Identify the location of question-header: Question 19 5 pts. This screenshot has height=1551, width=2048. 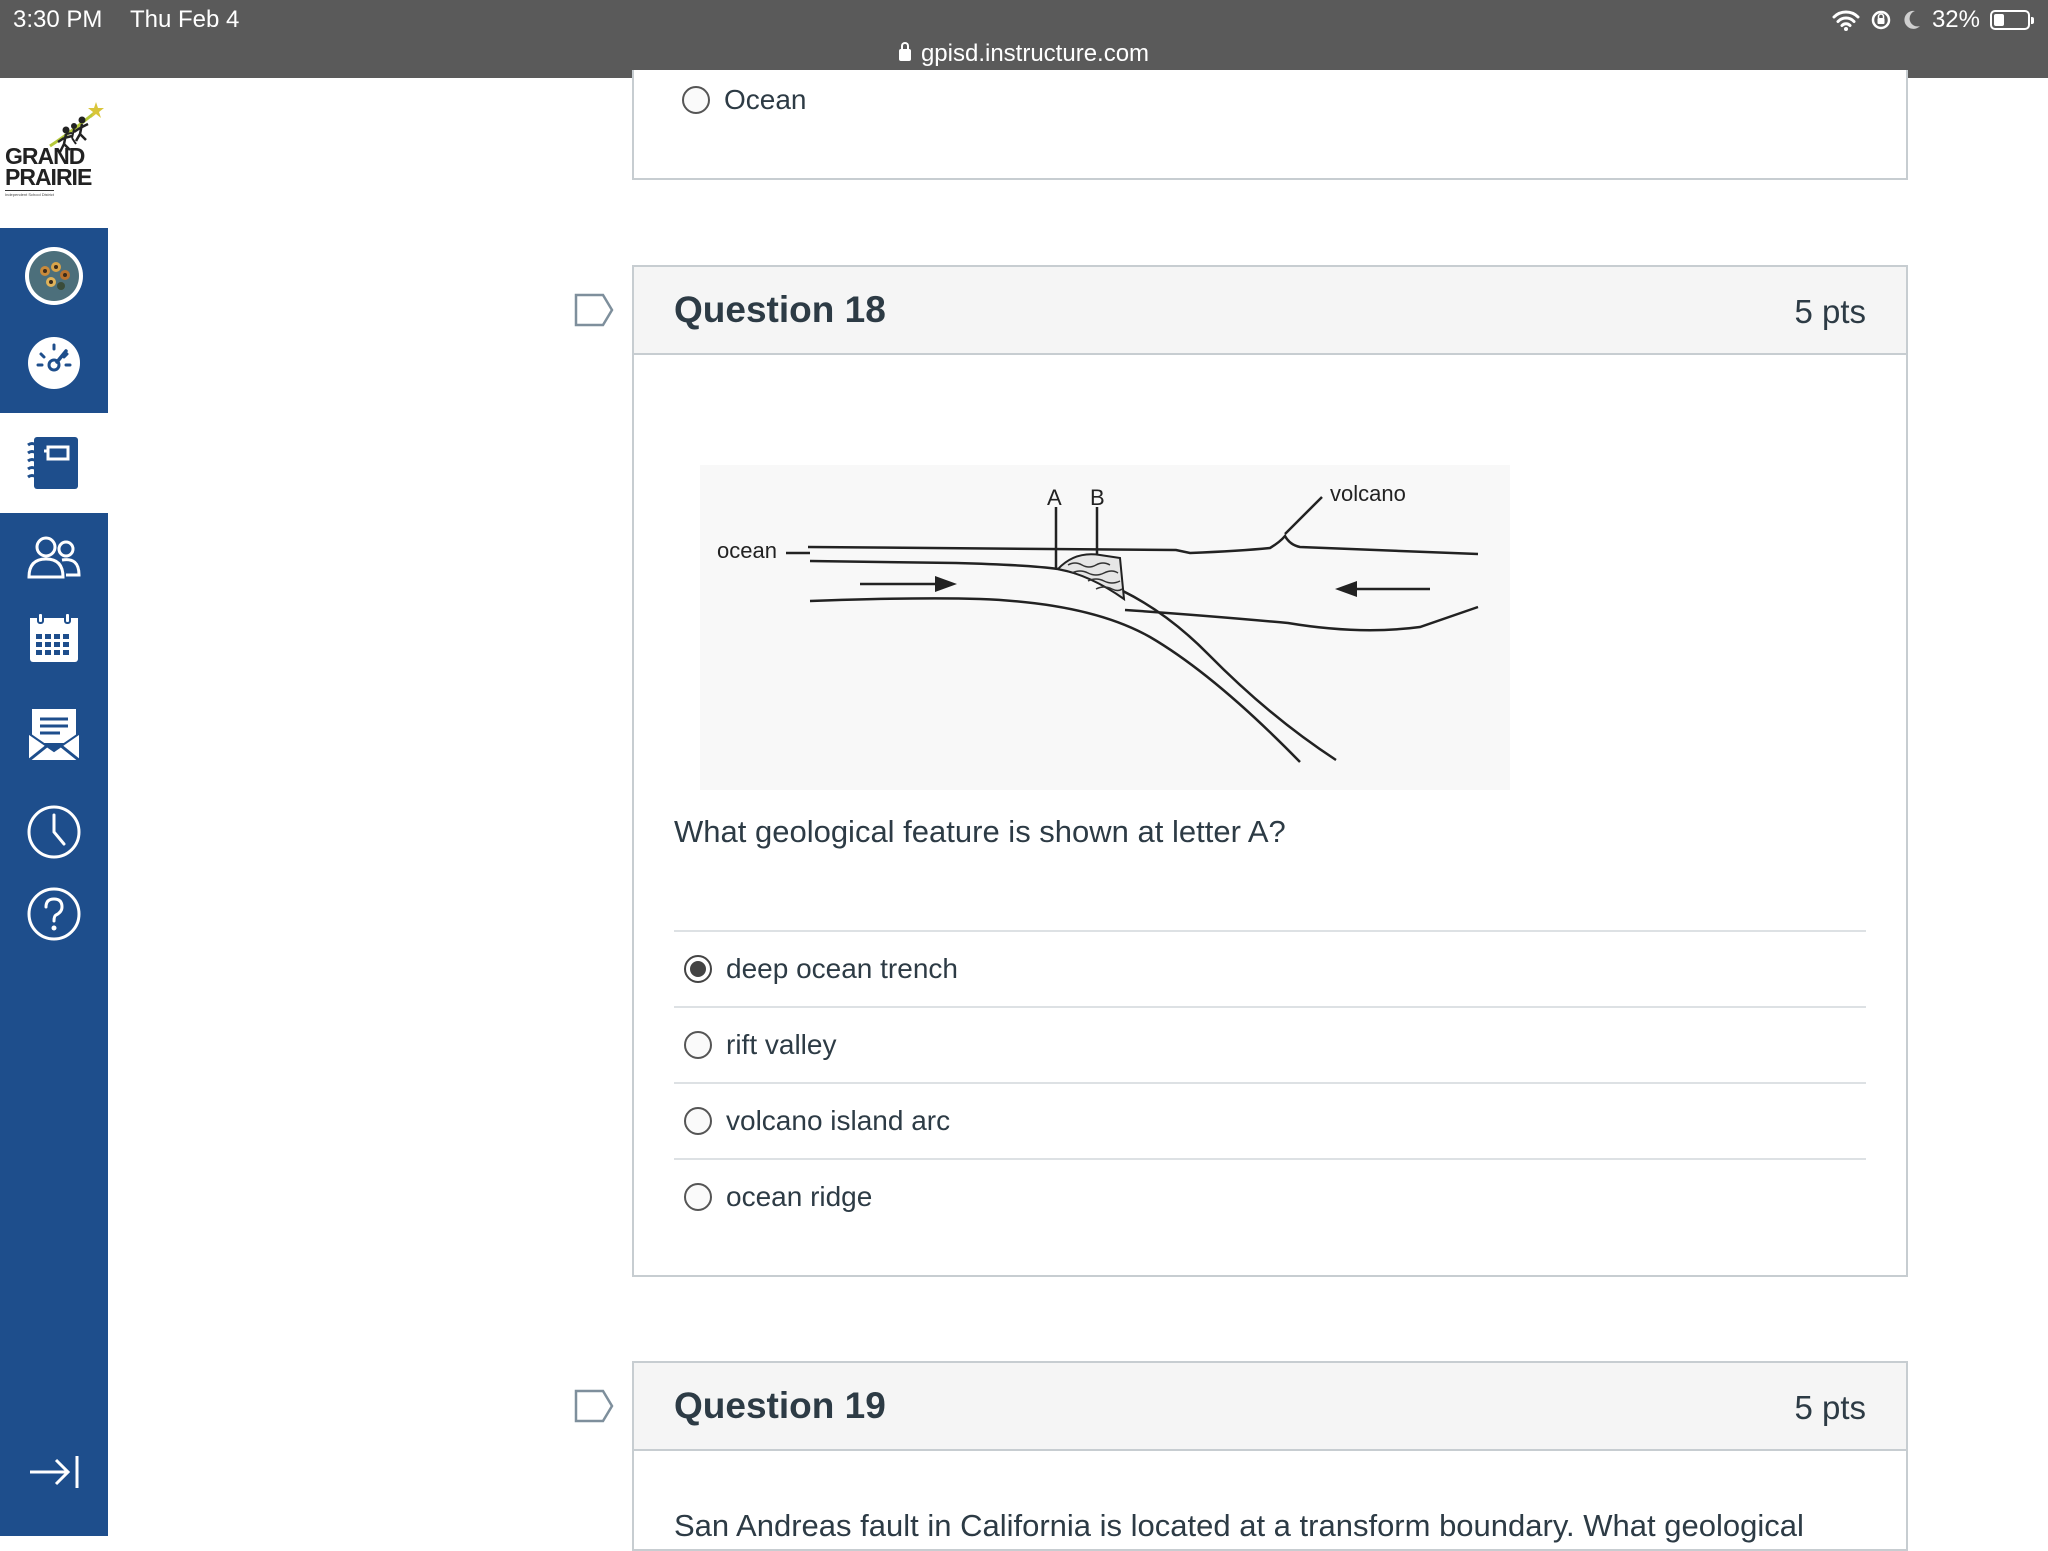
(1270, 1407).